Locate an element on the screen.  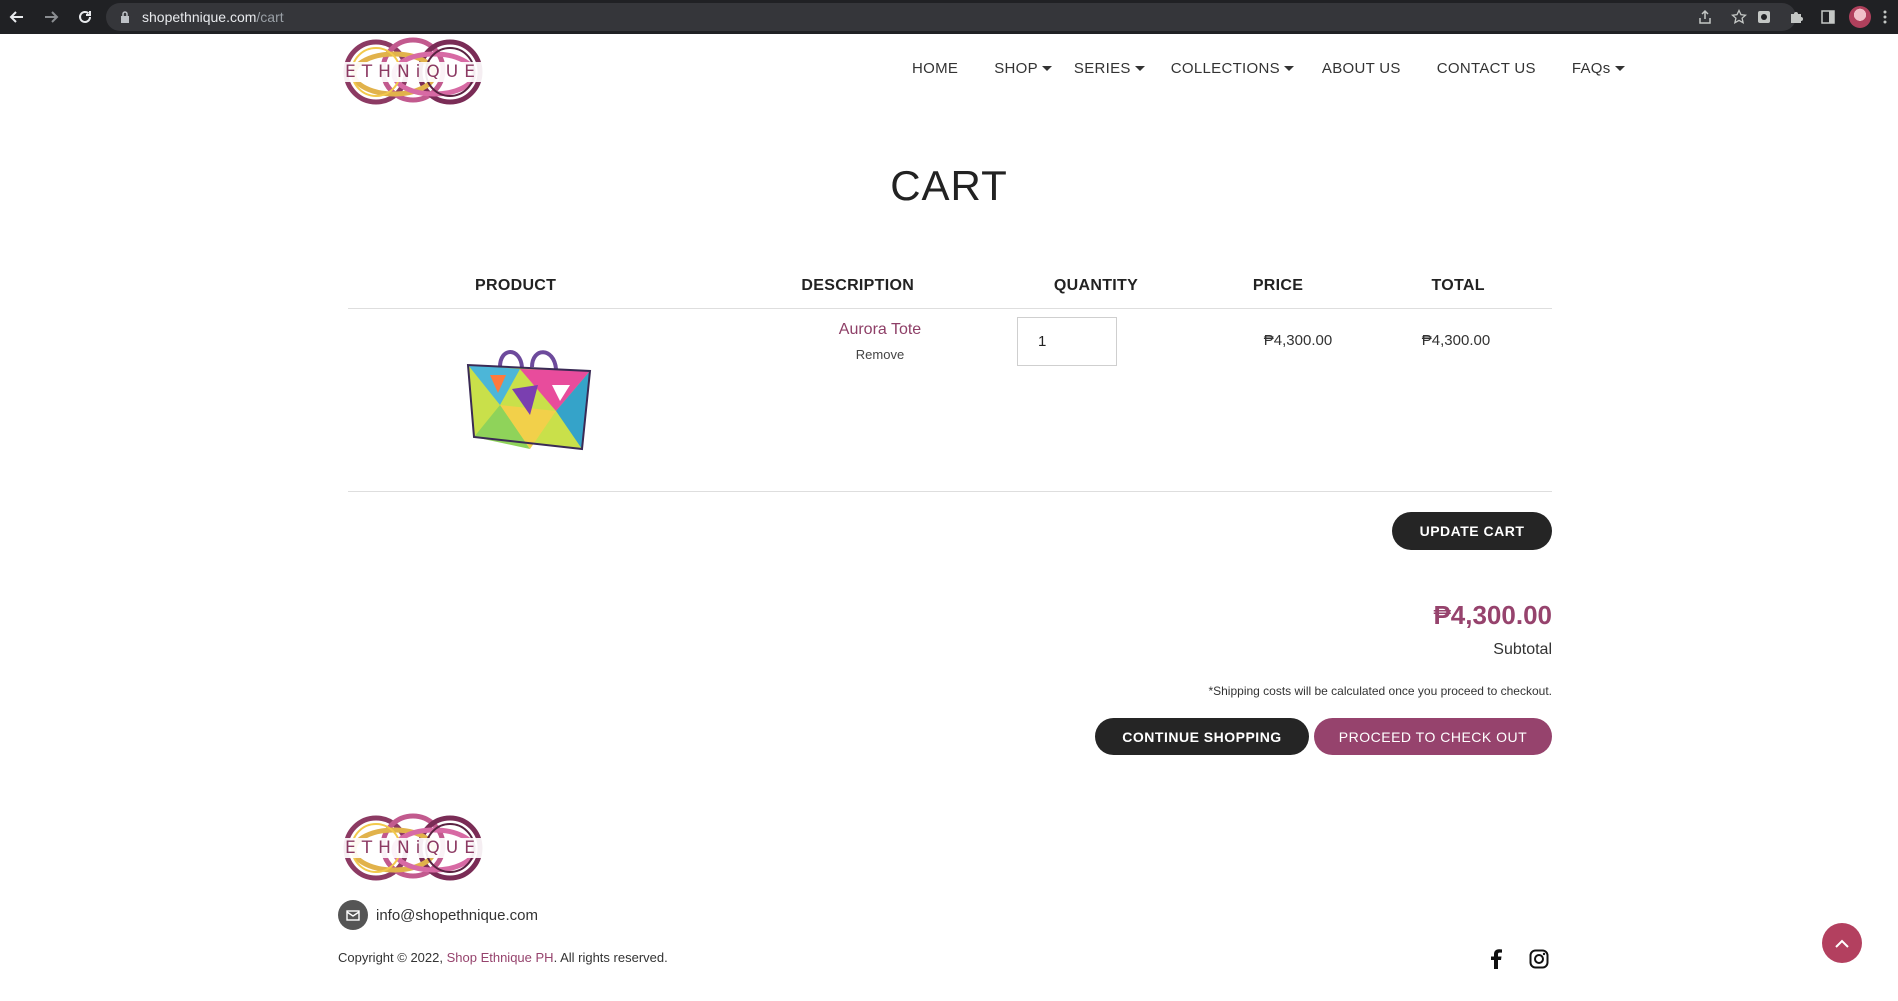
copyright-brand-link: Shop Ethnique PH is located at coordinates (500, 957).